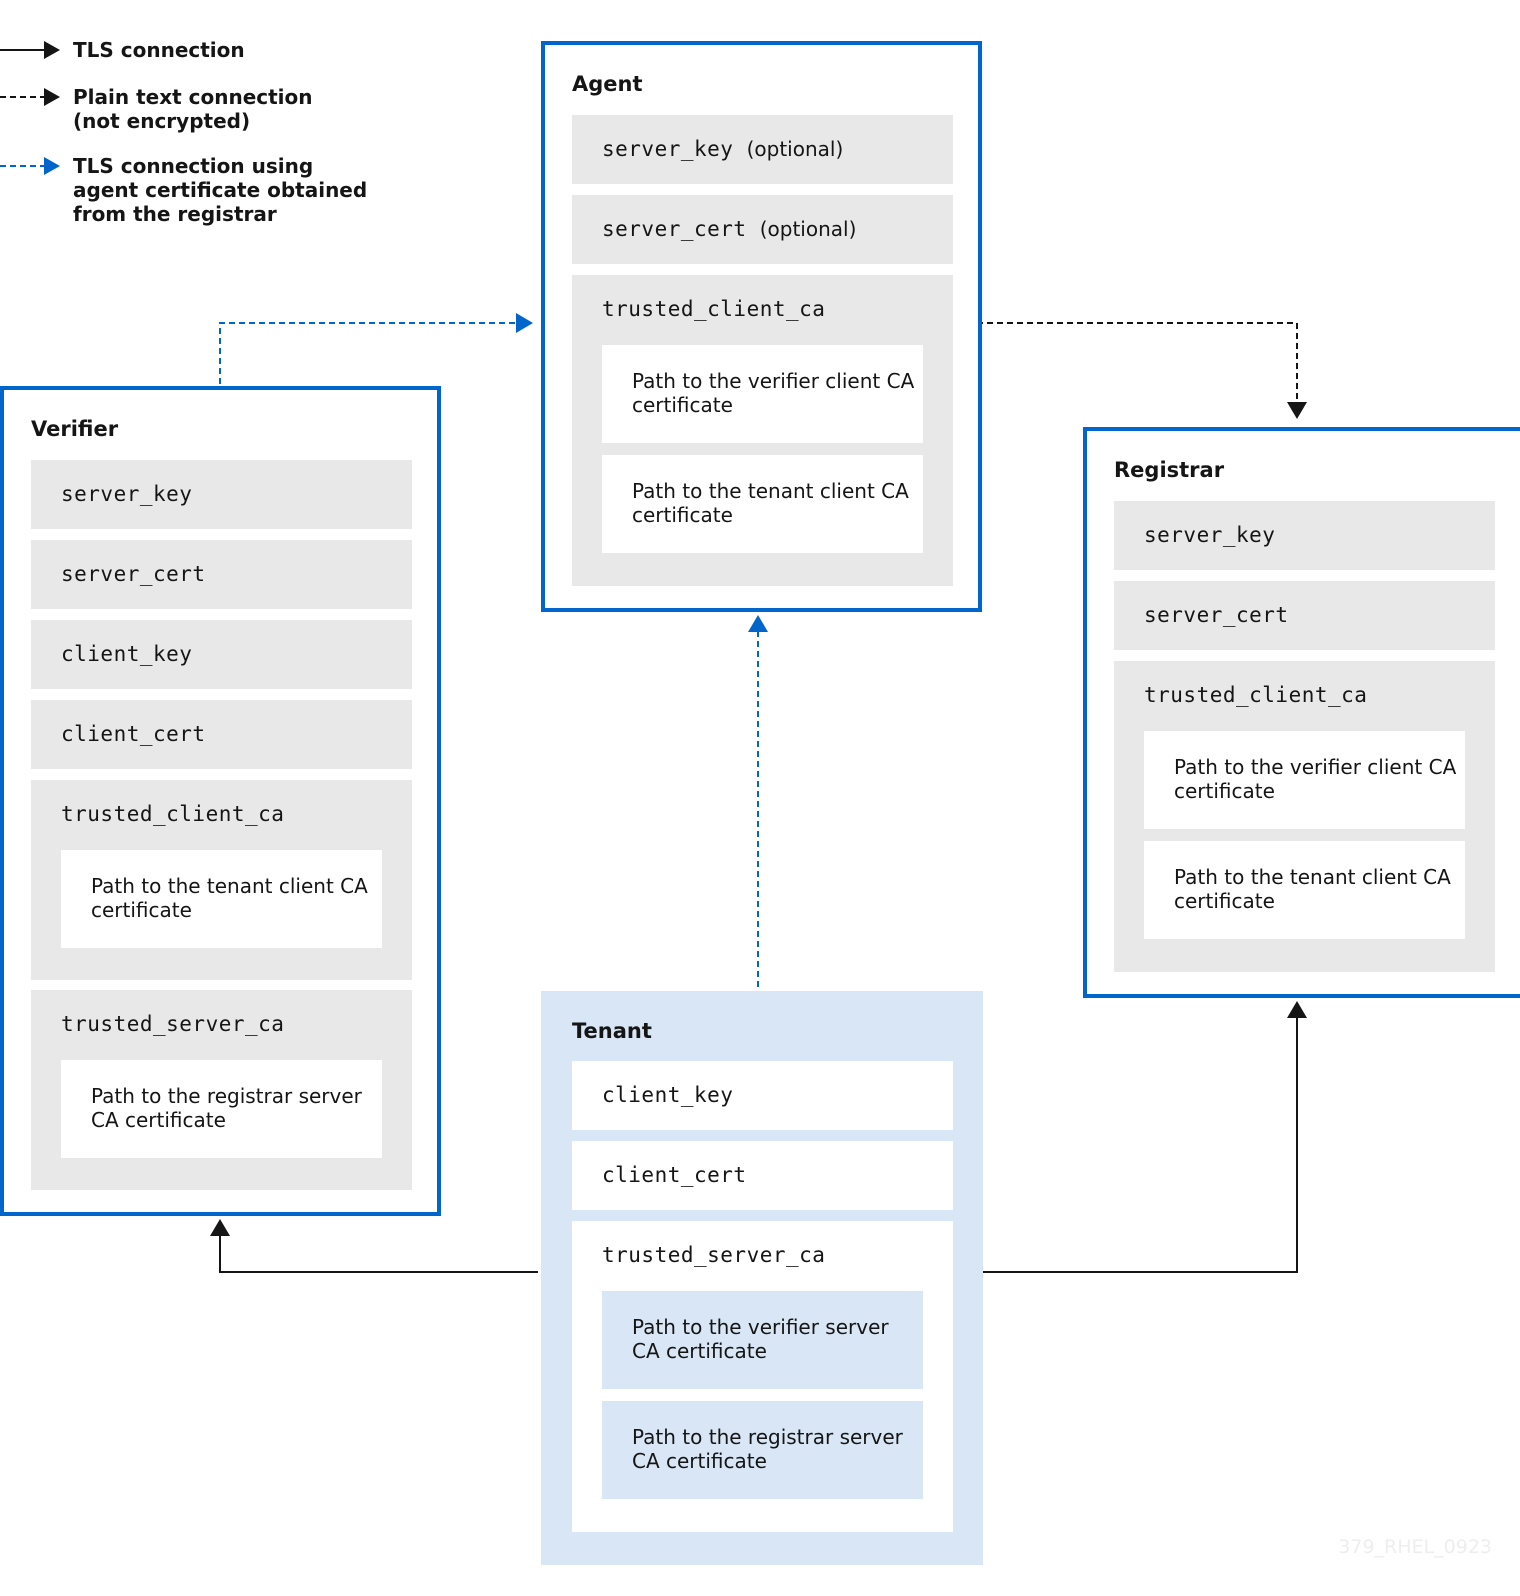  Describe the element at coordinates (175, 214) in the screenshot. I see `legend-line: from the registrar` at that location.